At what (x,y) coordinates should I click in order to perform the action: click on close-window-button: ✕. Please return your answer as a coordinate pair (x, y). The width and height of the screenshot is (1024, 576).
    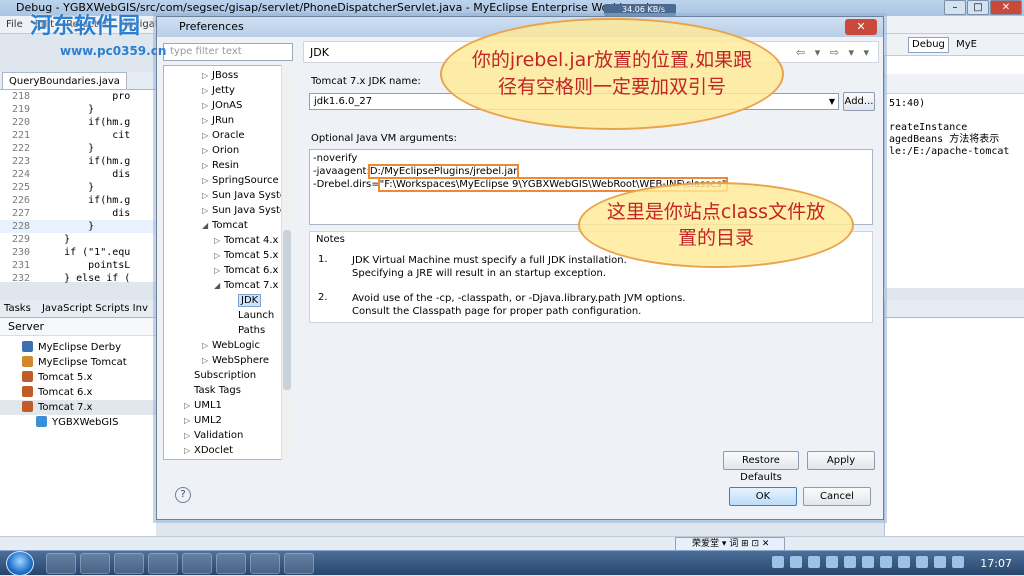
    Looking at the image, I should click on (1006, 7).